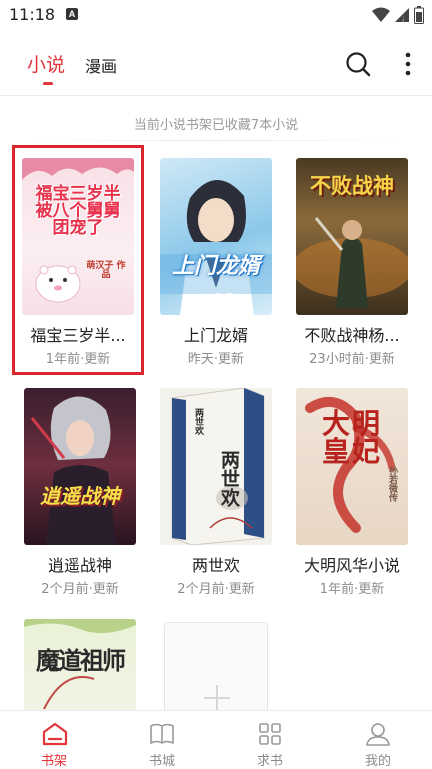  What do you see at coordinates (352, 359) in the screenshot?
I see `book-update-time: 23小时前·更新` at bounding box center [352, 359].